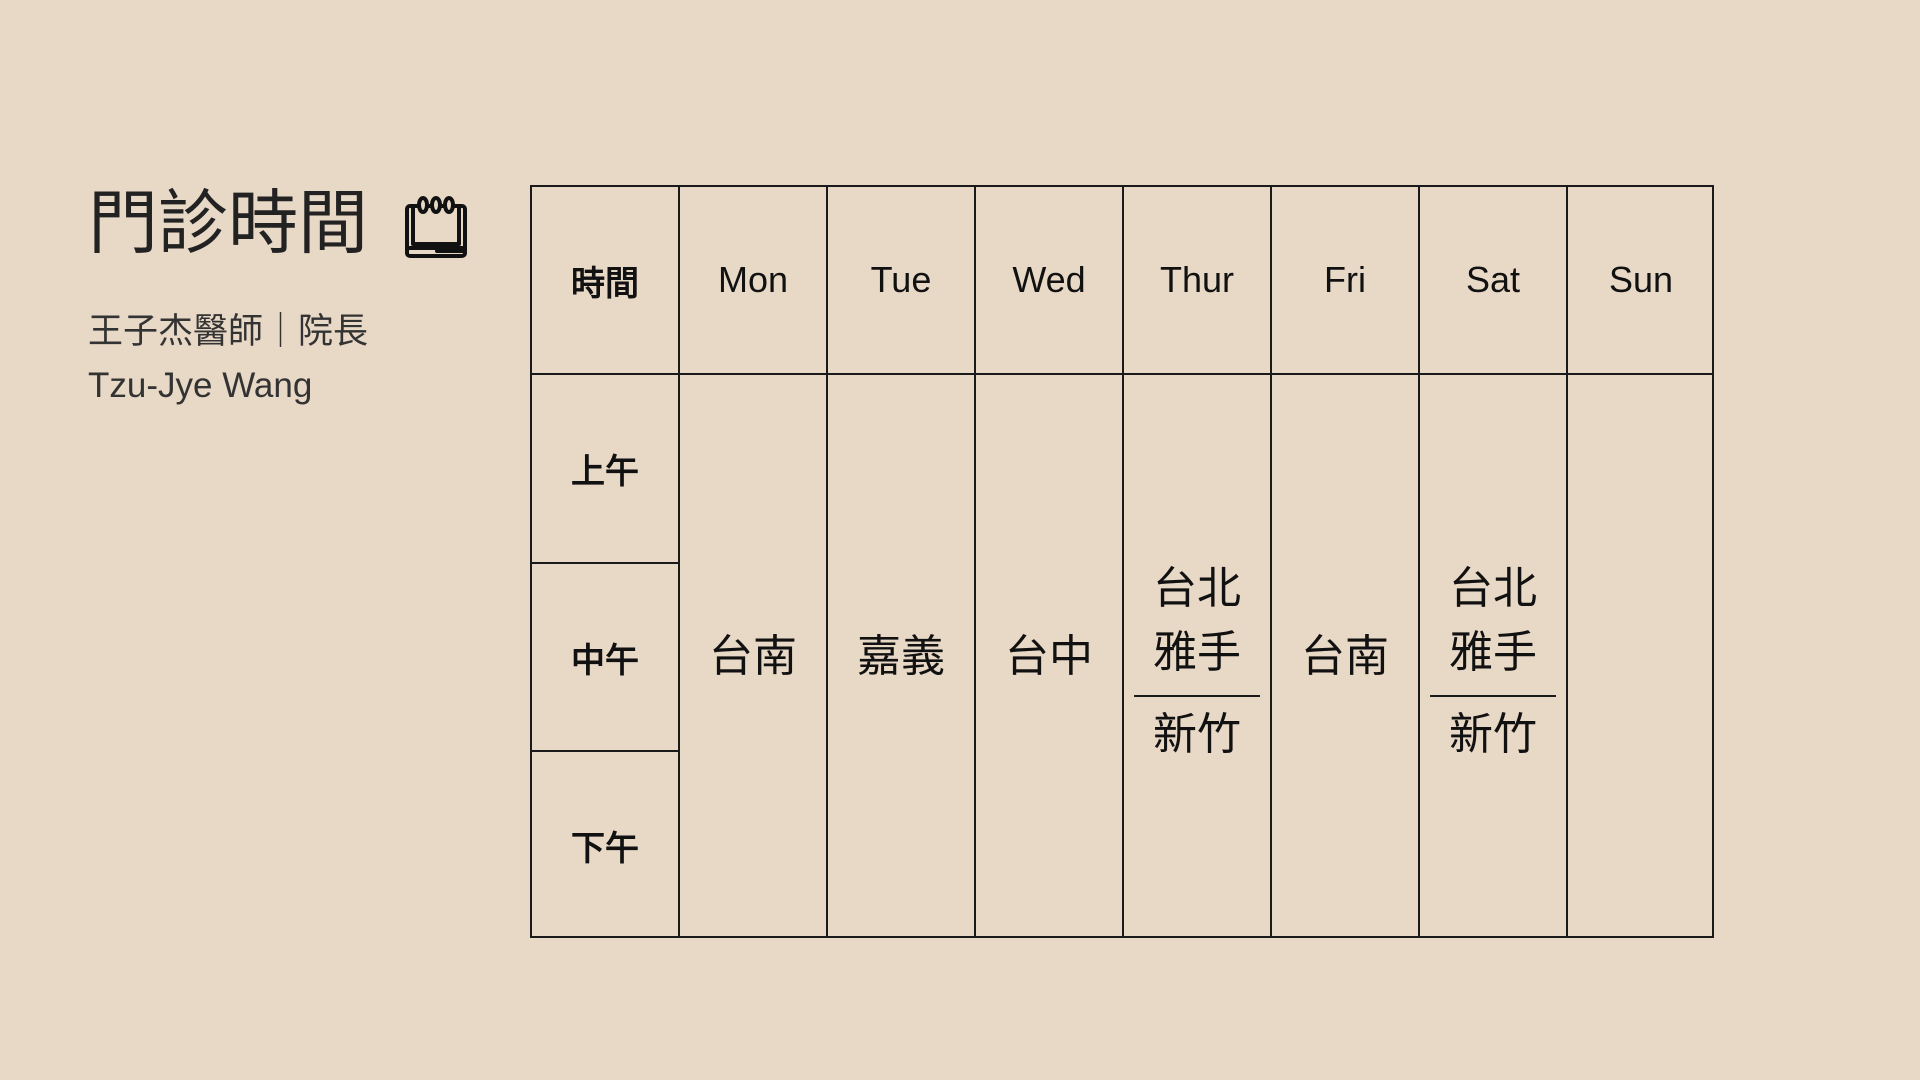  I want to click on corner-header: 時間, so click(605, 283).